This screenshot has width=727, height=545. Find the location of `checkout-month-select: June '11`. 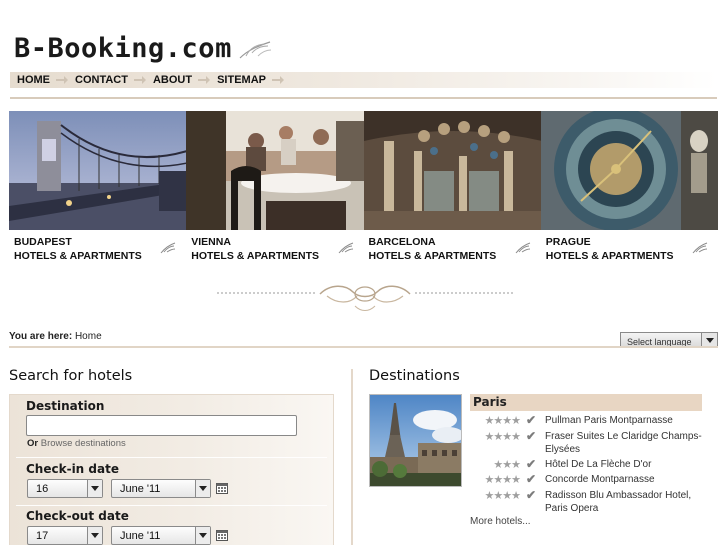

checkout-month-select: June '11 is located at coordinates (161, 535).